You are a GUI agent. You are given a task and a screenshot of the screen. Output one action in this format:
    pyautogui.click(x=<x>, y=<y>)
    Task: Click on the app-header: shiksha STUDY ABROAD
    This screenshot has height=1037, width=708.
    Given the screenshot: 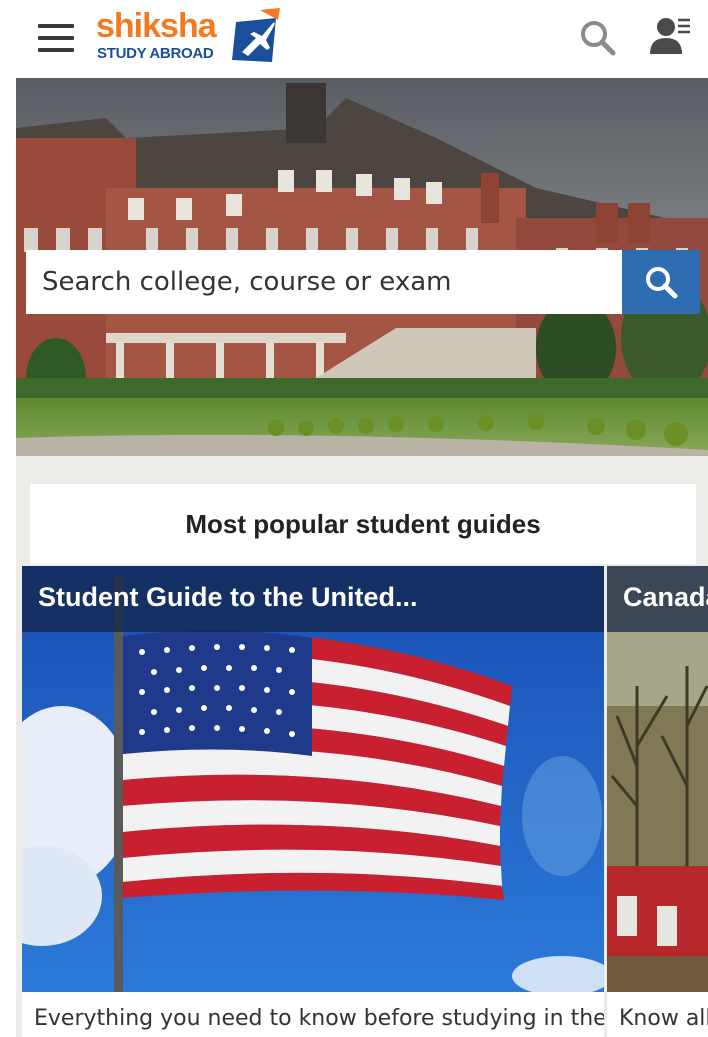 What is the action you would take?
    pyautogui.click(x=354, y=39)
    